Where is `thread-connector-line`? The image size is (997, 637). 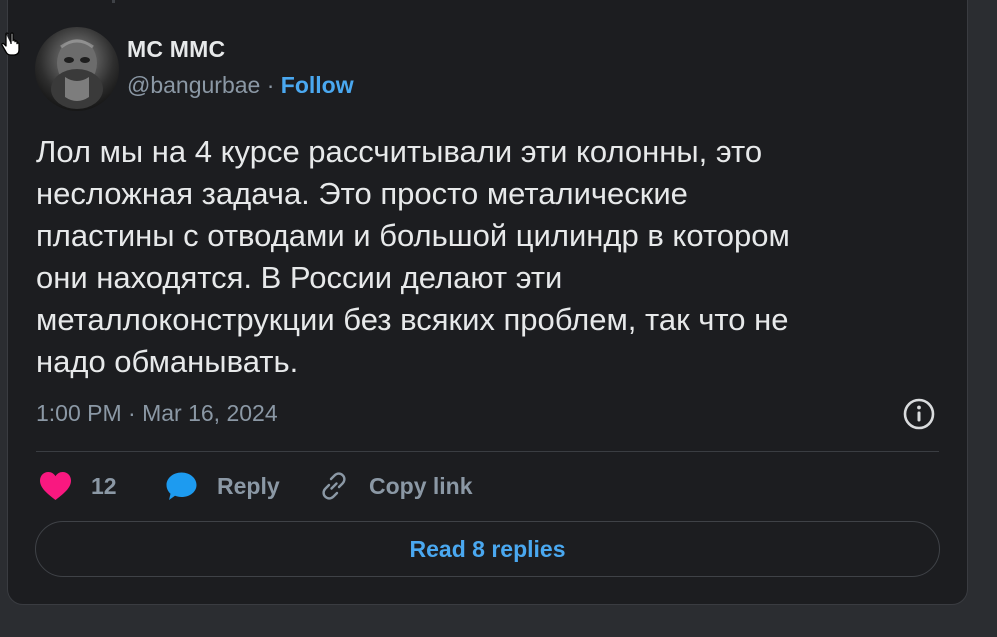 thread-connector-line is located at coordinates (113, 1).